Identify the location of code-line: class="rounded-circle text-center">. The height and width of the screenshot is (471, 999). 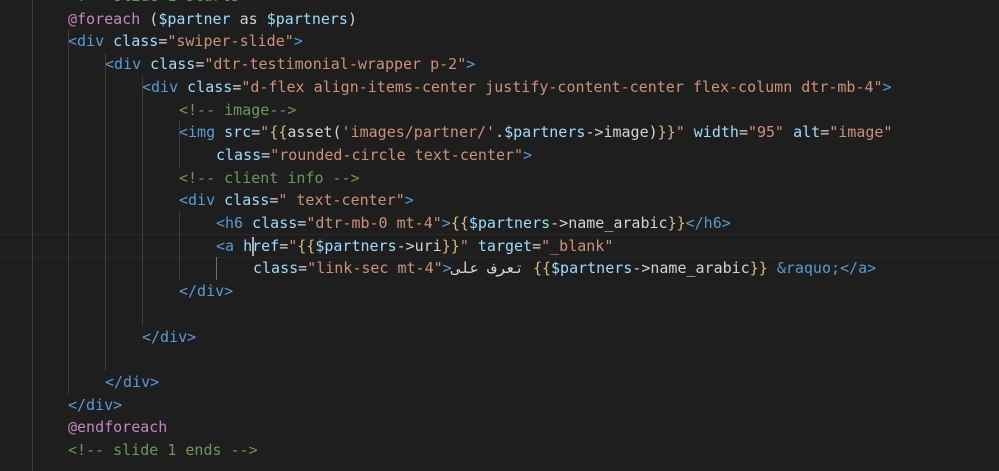
(499, 155).